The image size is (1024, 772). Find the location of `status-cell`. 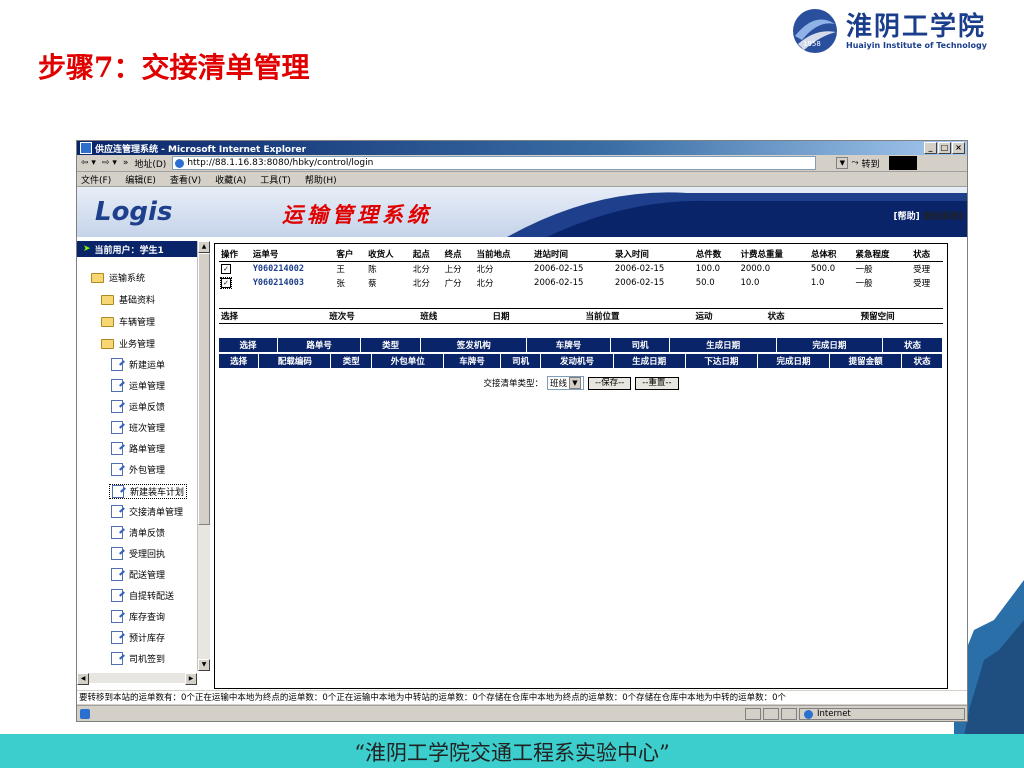

status-cell is located at coordinates (753, 714).